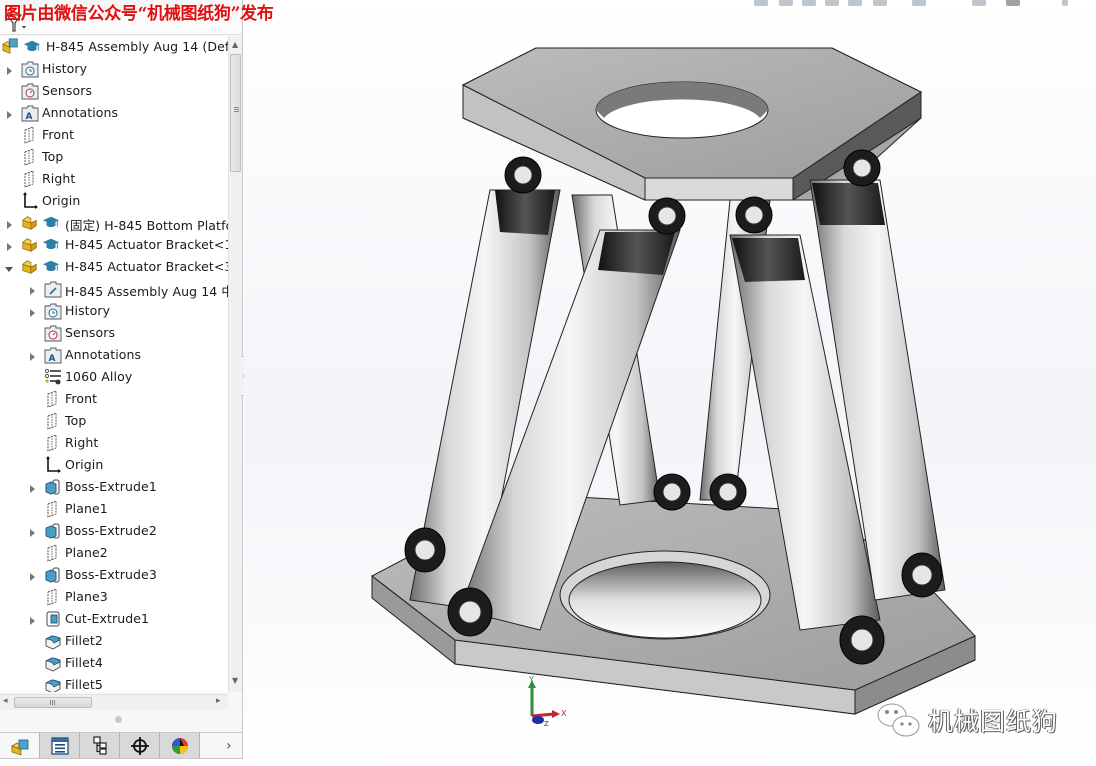  I want to click on tree-item-label: Plane3, so click(86, 596).